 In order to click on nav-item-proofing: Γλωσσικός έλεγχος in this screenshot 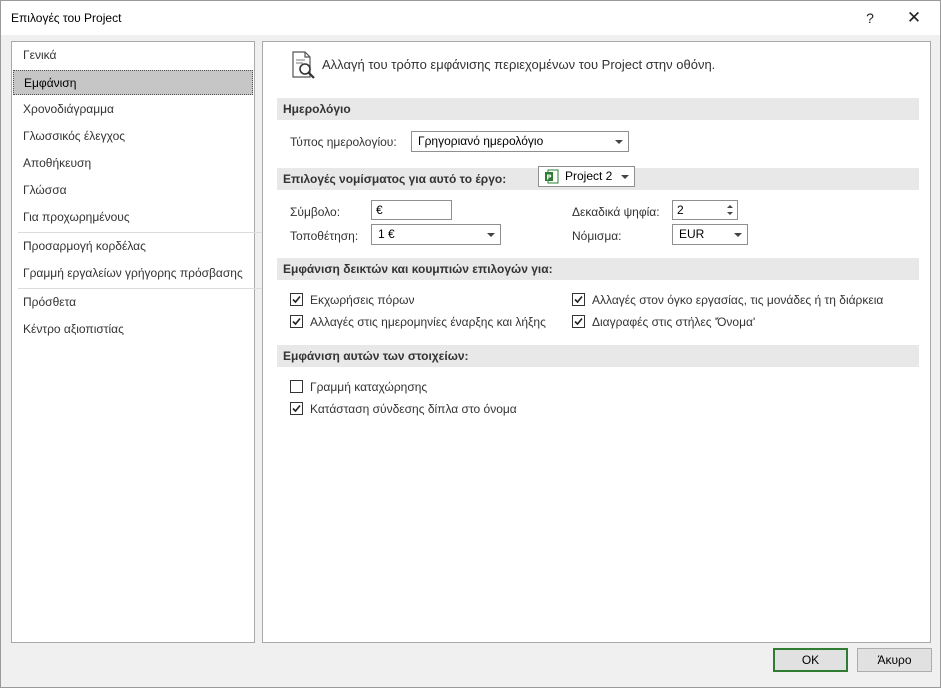, I will do `click(133, 136)`.